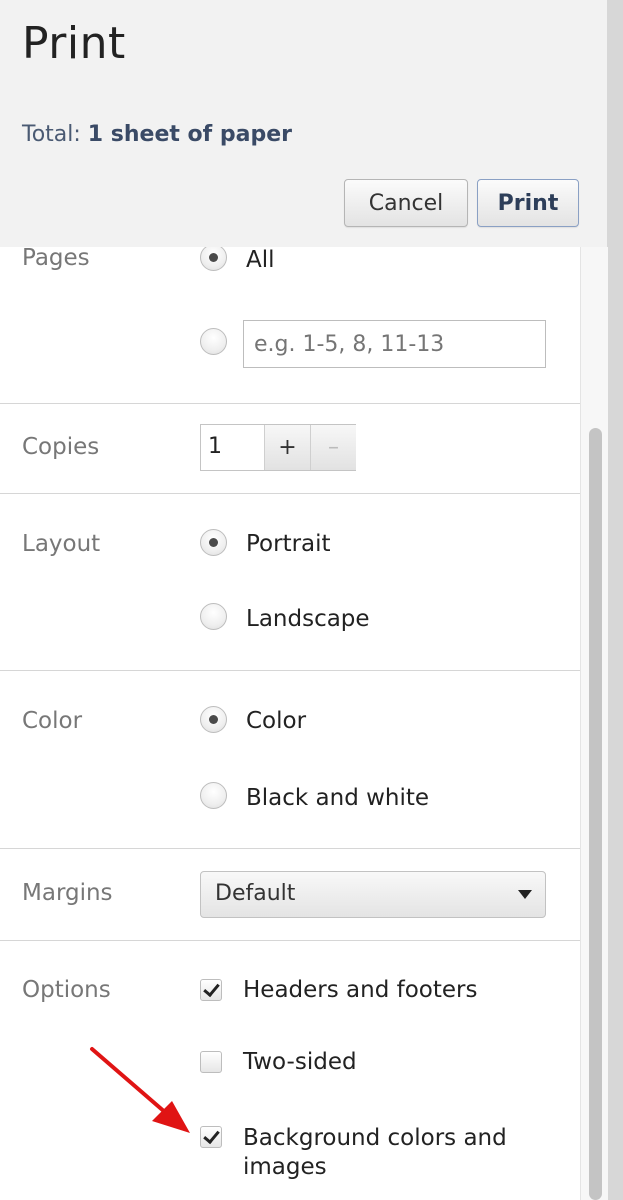 The height and width of the screenshot is (1200, 623). Describe the element at coordinates (61, 544) in the screenshot. I see `layout-label: Layout` at that location.